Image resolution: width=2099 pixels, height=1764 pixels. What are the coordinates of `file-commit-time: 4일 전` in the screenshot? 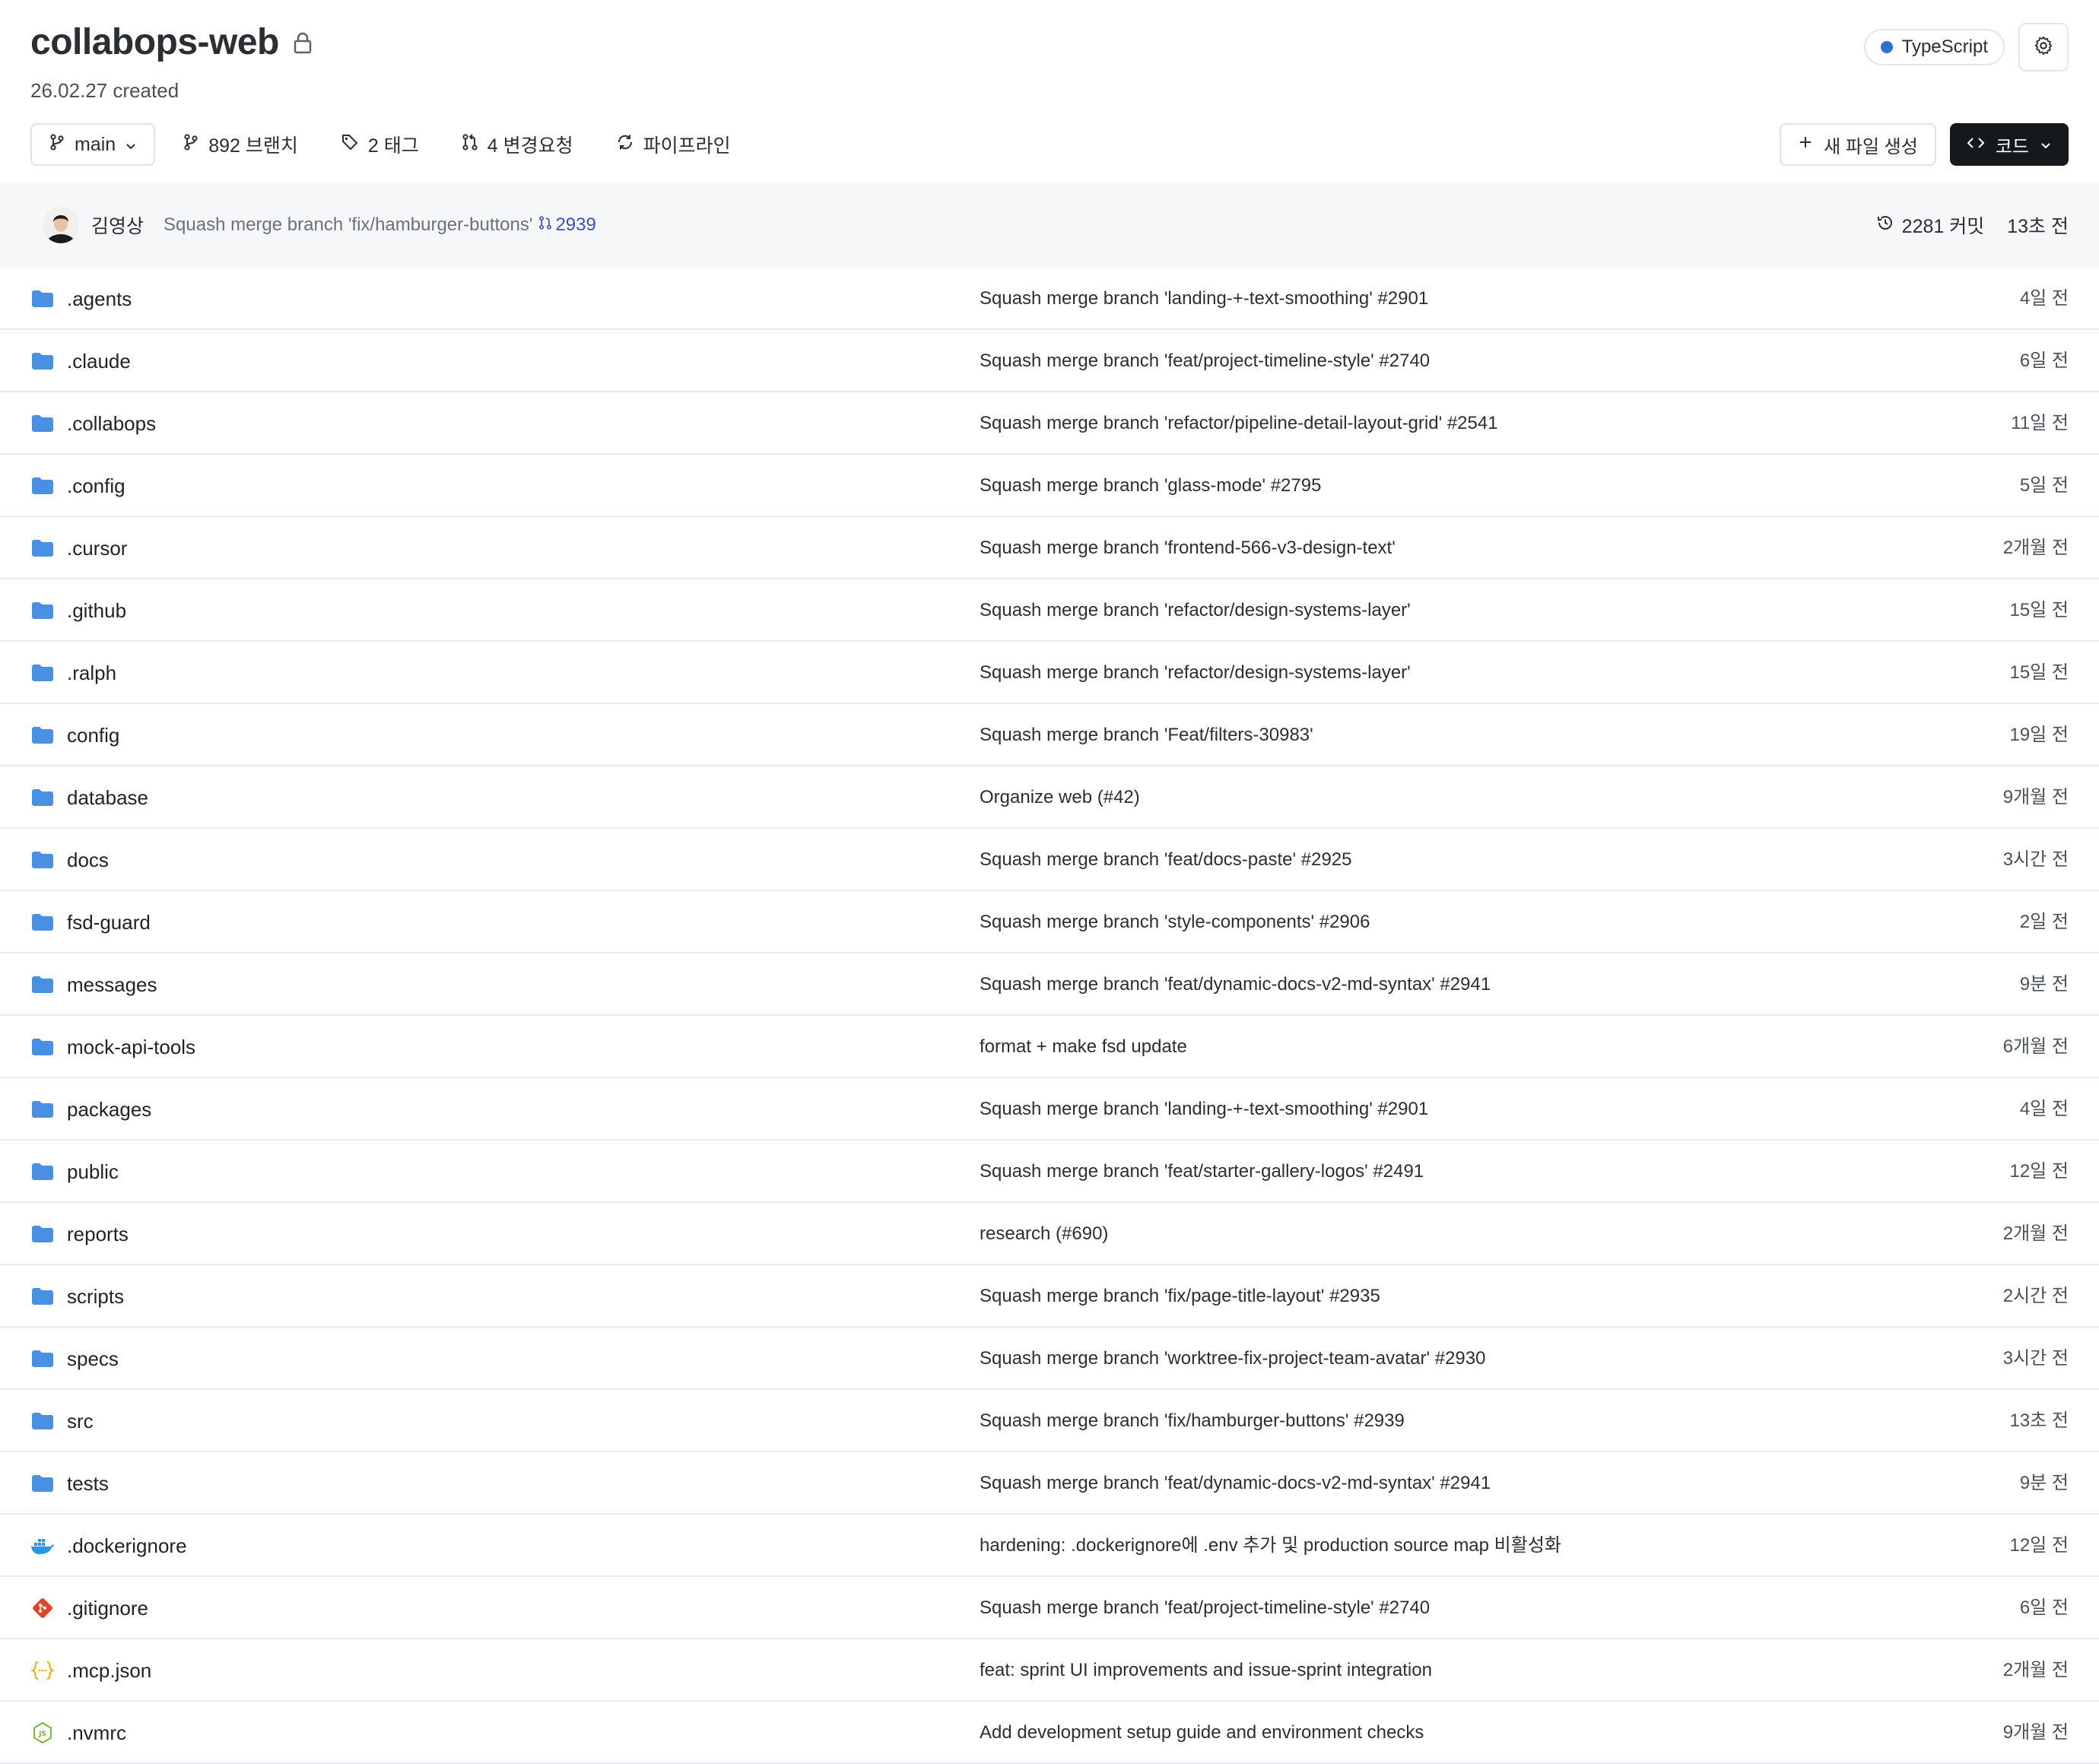 It's located at (2044, 1109).